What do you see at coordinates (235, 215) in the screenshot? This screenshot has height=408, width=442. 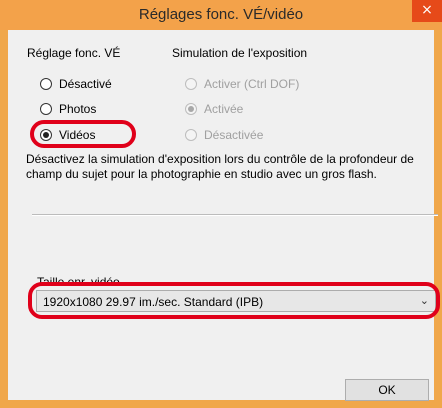 I see `separator` at bounding box center [235, 215].